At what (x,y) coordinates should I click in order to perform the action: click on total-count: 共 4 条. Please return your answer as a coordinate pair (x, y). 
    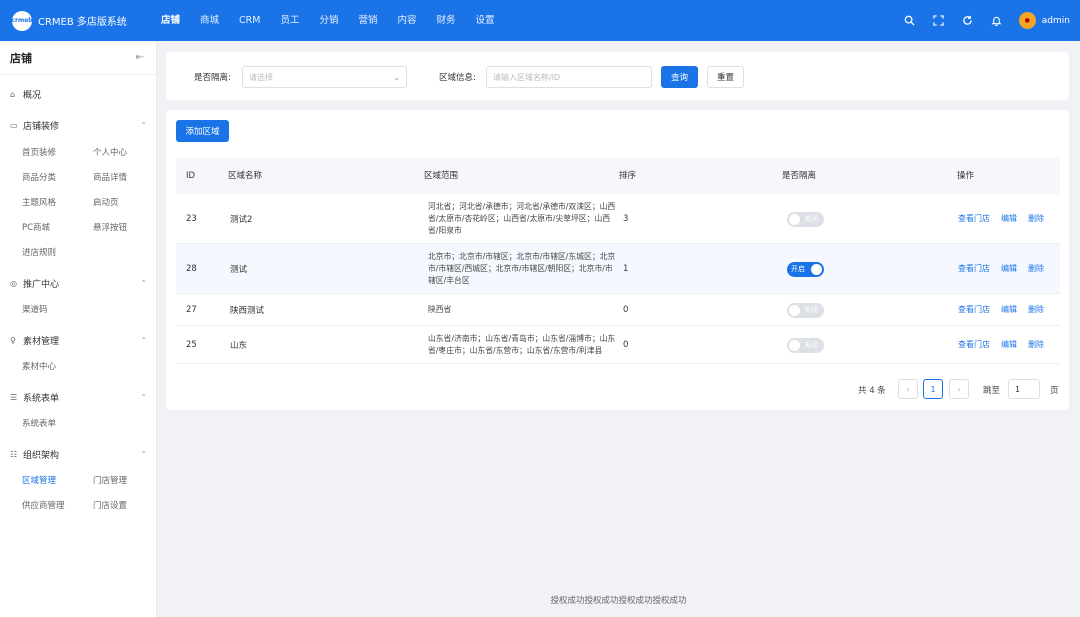
    Looking at the image, I should click on (872, 391).